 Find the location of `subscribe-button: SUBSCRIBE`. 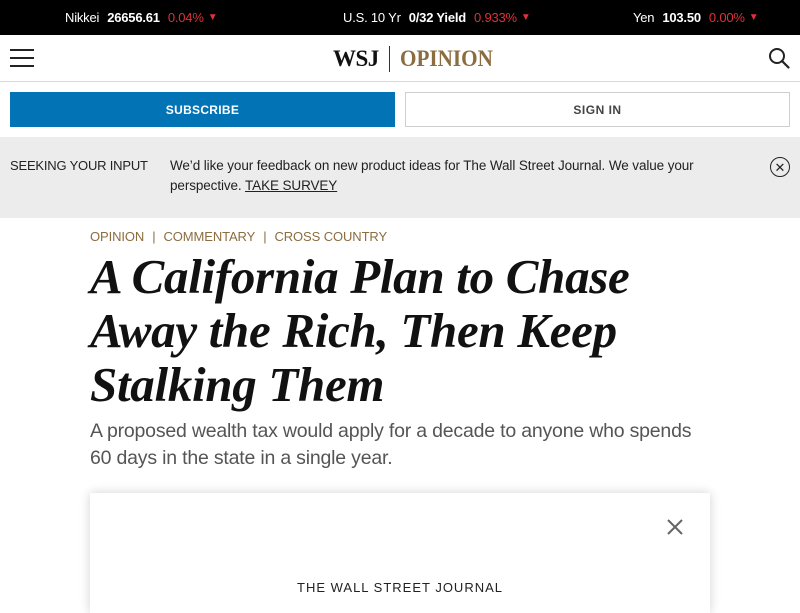

subscribe-button: SUBSCRIBE is located at coordinates (202, 109).